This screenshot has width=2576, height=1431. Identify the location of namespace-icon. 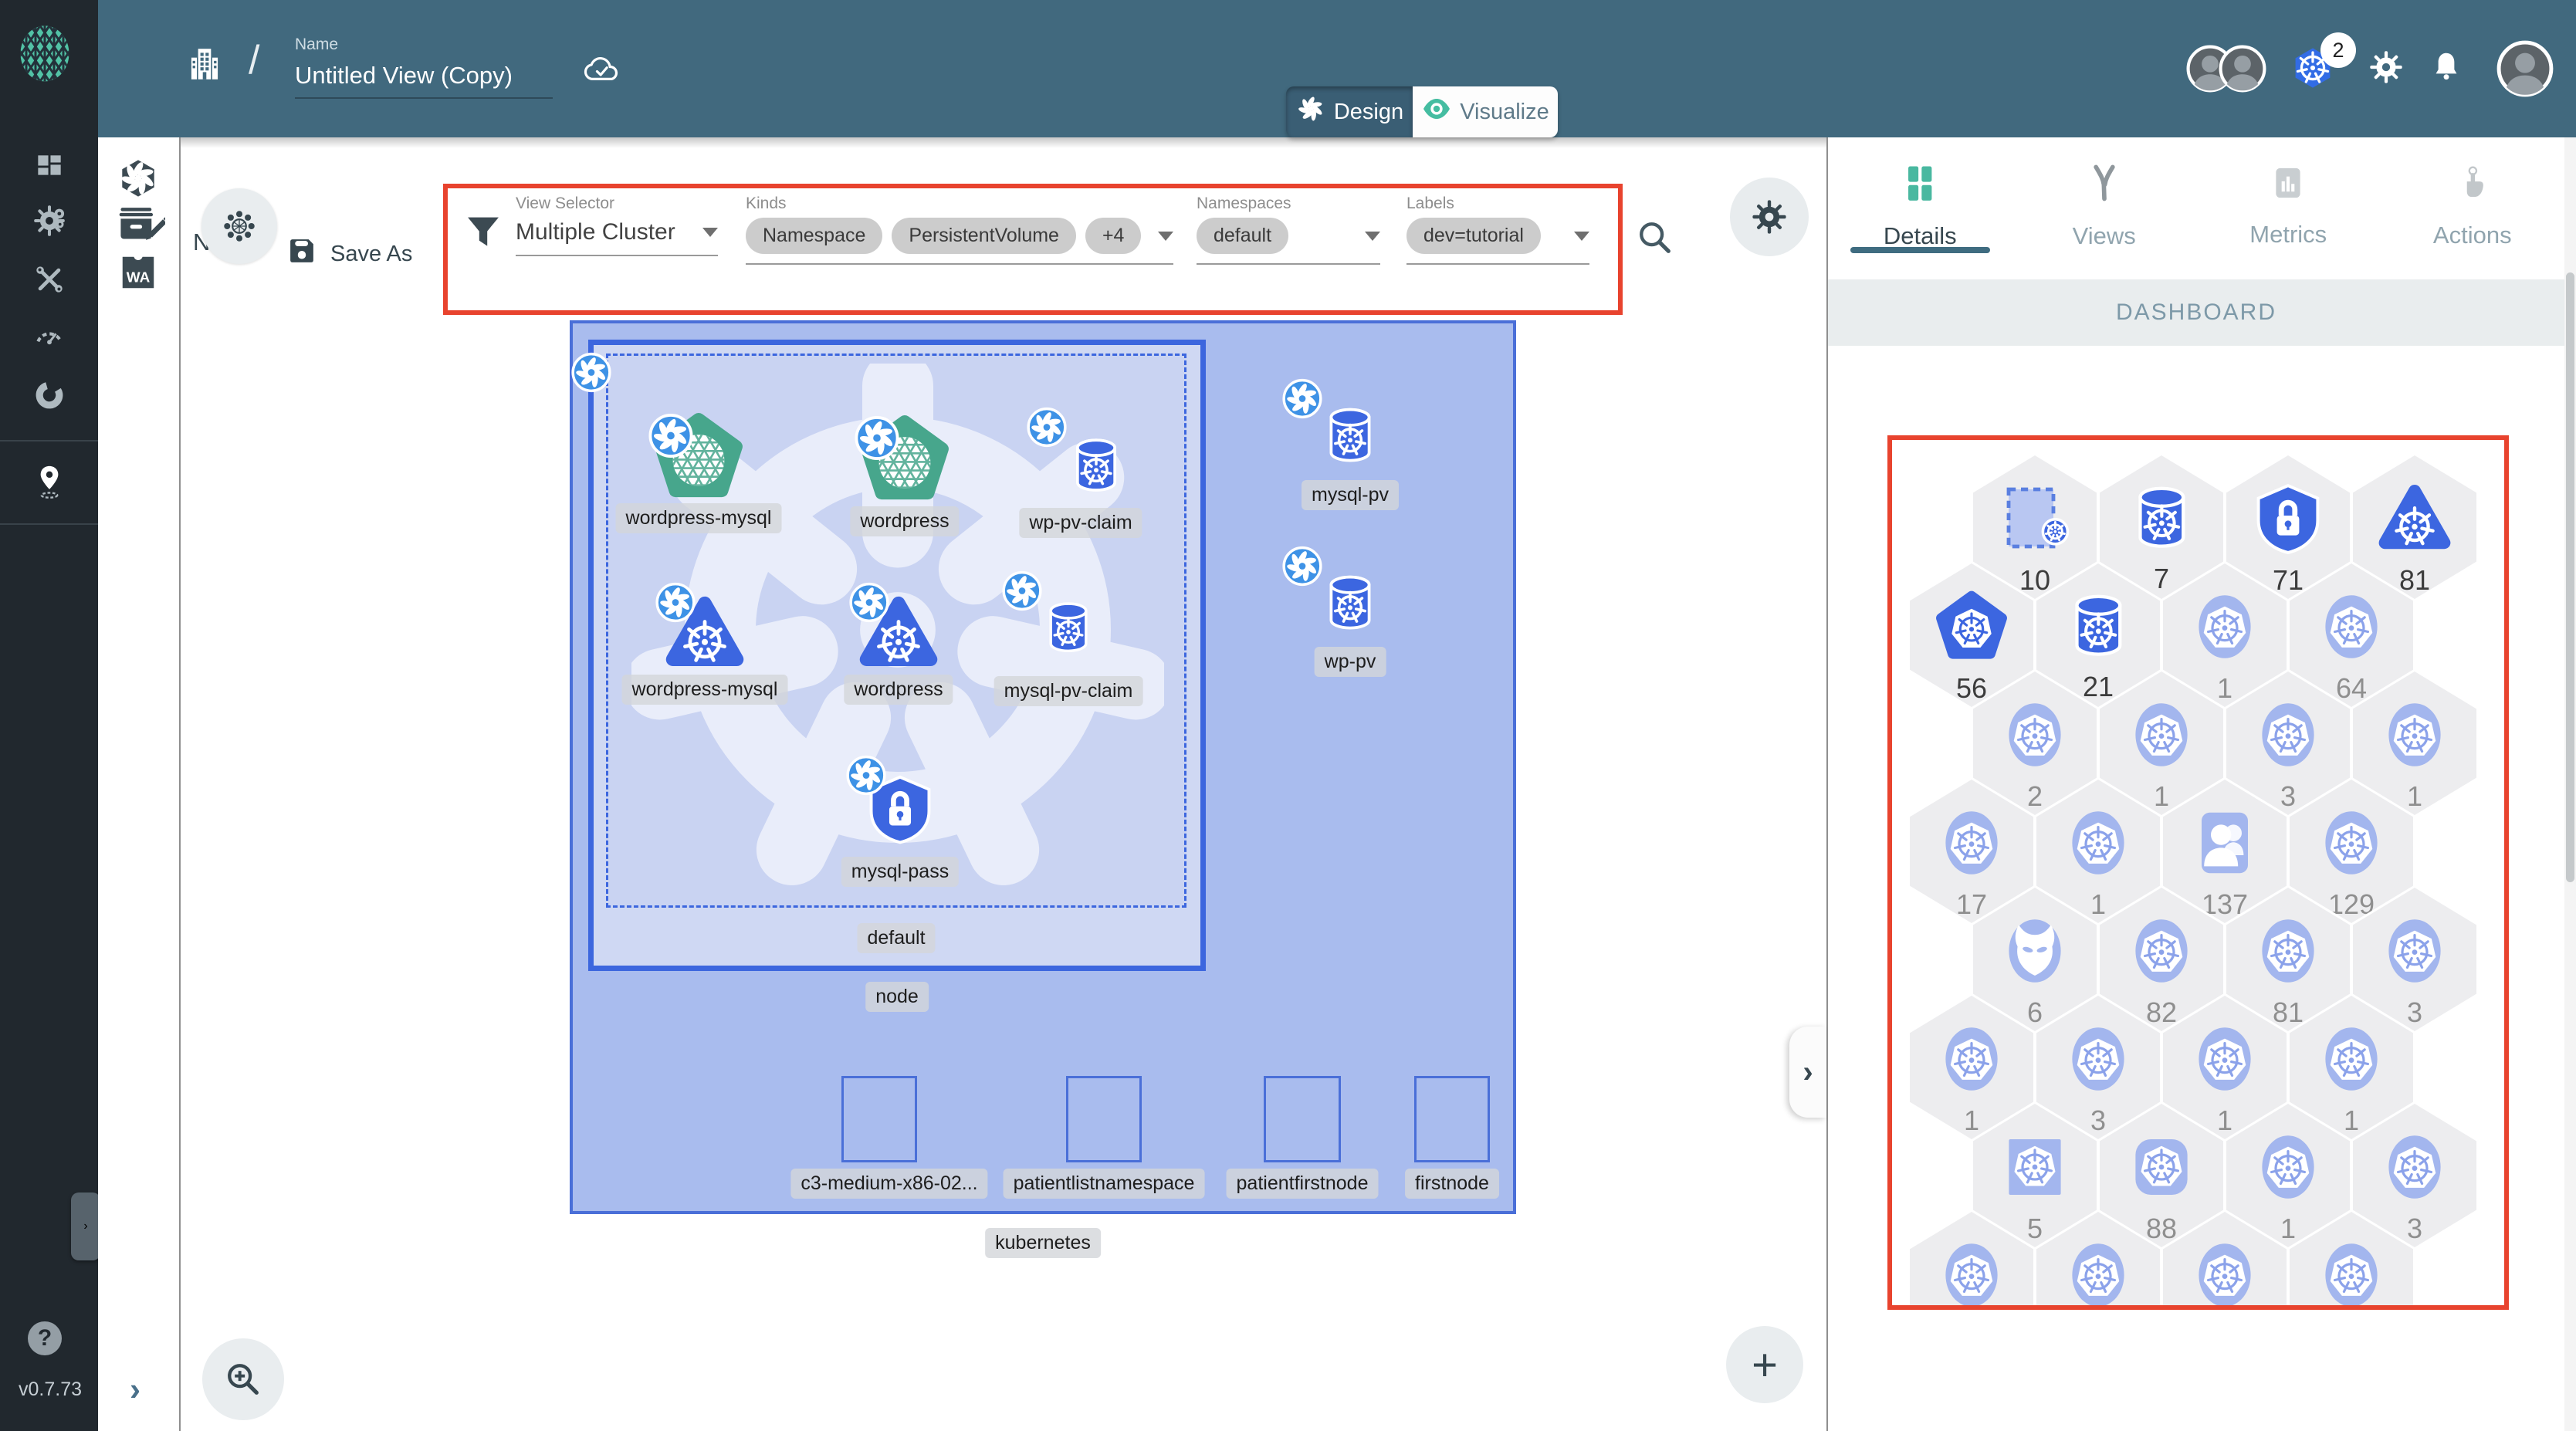
(2035, 521).